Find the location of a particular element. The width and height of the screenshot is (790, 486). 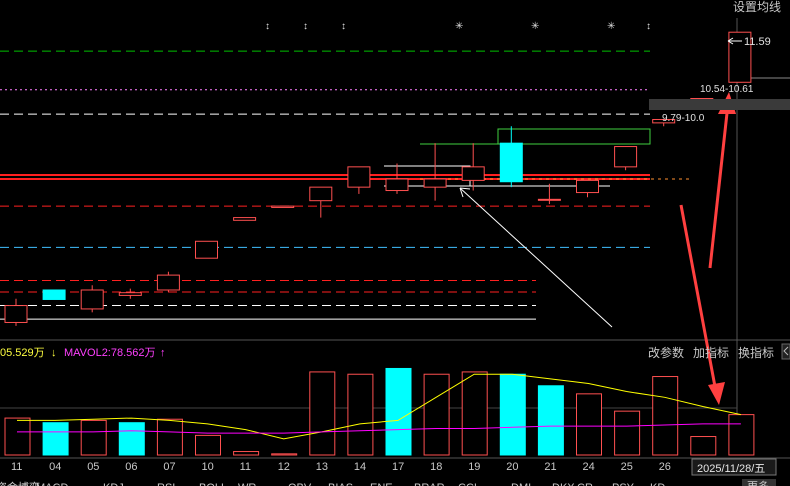

more-button: 更多 is located at coordinates (758, 482).